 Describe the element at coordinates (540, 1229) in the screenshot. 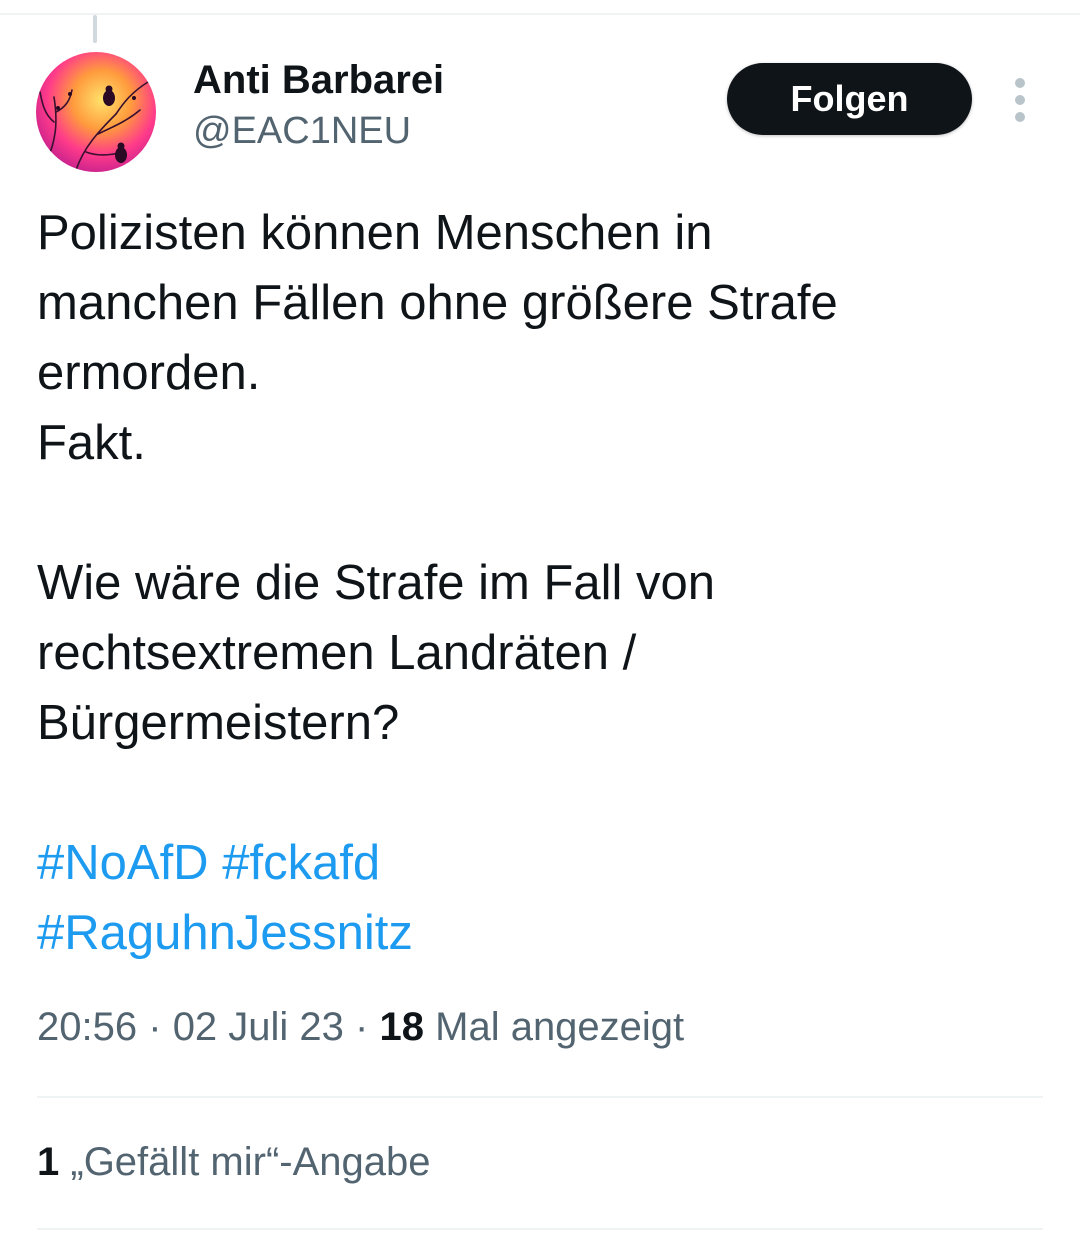

I see `likes-divider` at that location.